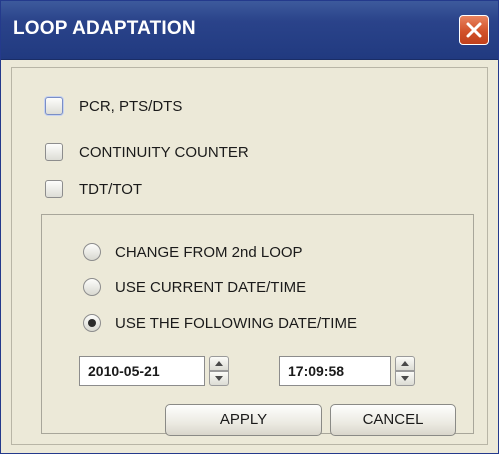  Describe the element at coordinates (92, 323) in the screenshot. I see `radio-use-following-date-time` at that location.